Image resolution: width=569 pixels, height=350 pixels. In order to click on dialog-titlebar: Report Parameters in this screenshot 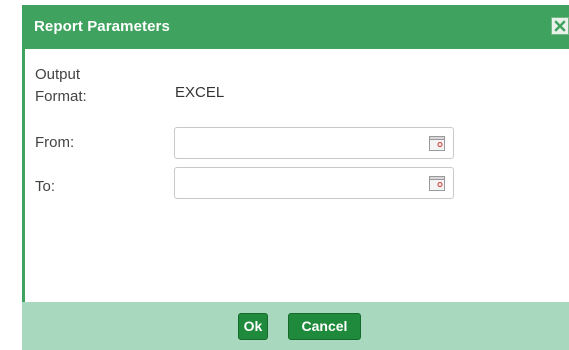, I will do `click(295, 27)`.